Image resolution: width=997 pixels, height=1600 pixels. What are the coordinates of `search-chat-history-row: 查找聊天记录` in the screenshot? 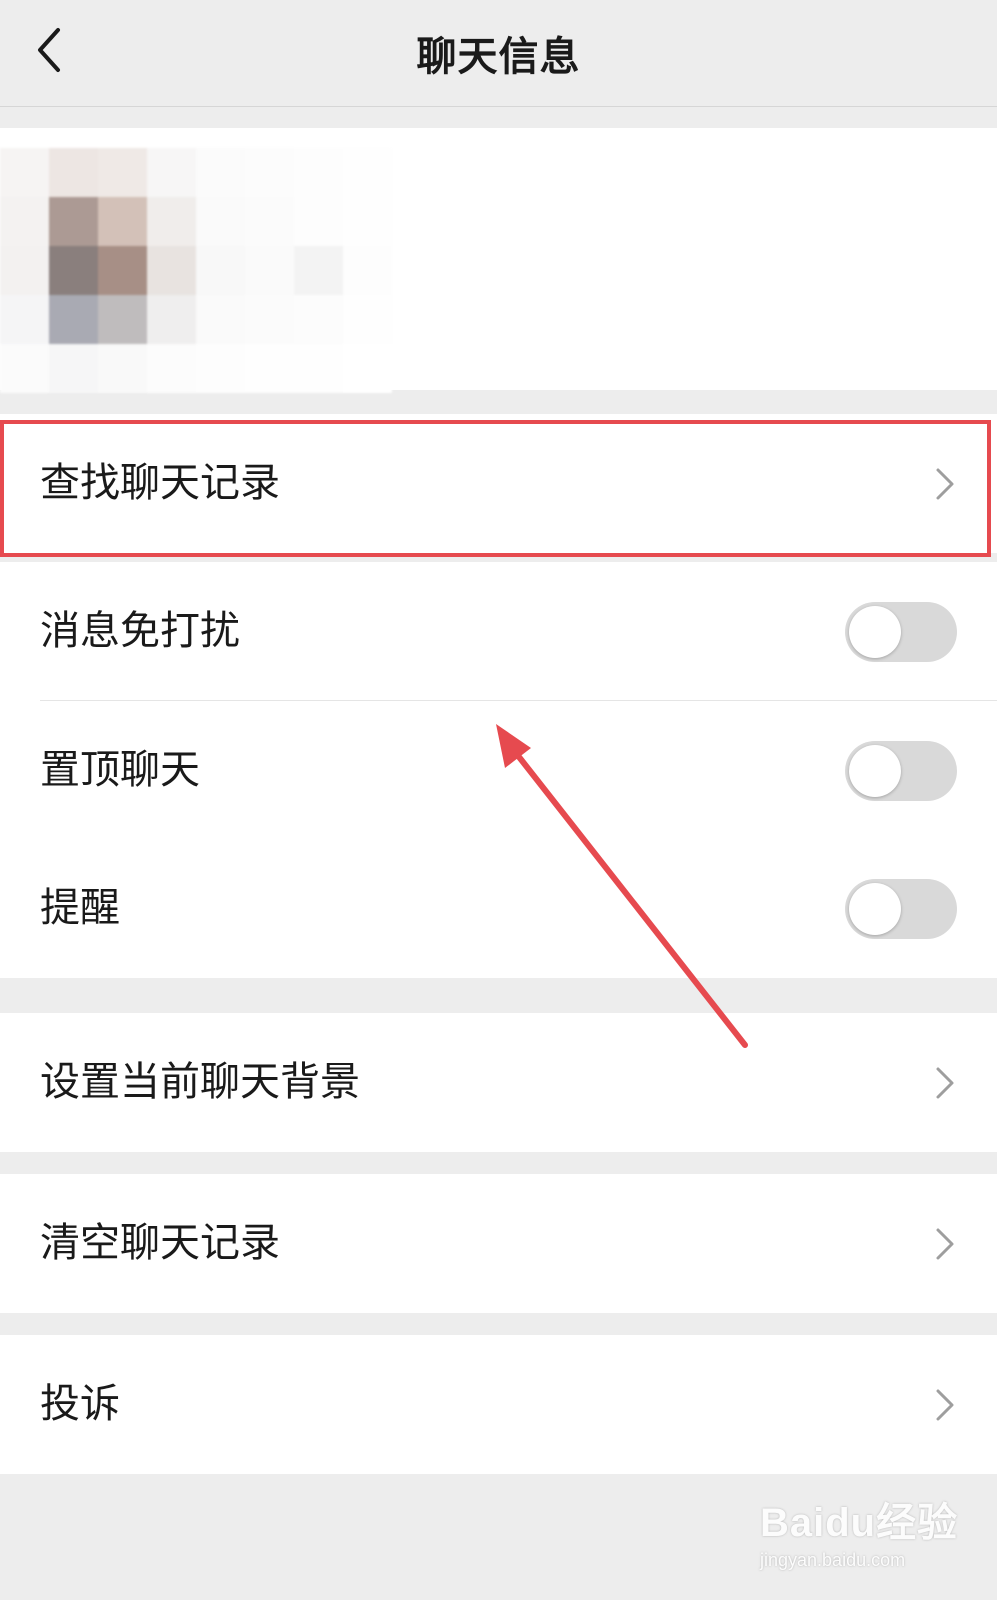 It's located at (498, 483).